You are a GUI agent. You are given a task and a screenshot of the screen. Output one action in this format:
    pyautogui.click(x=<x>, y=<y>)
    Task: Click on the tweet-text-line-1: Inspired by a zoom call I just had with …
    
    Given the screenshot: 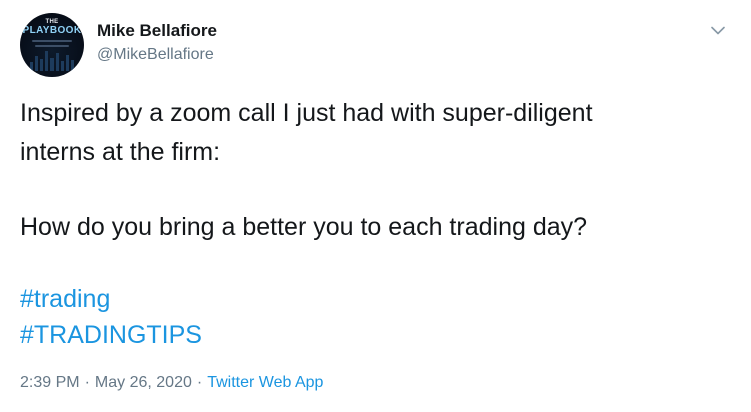 What is the action you would take?
    pyautogui.click(x=306, y=113)
    